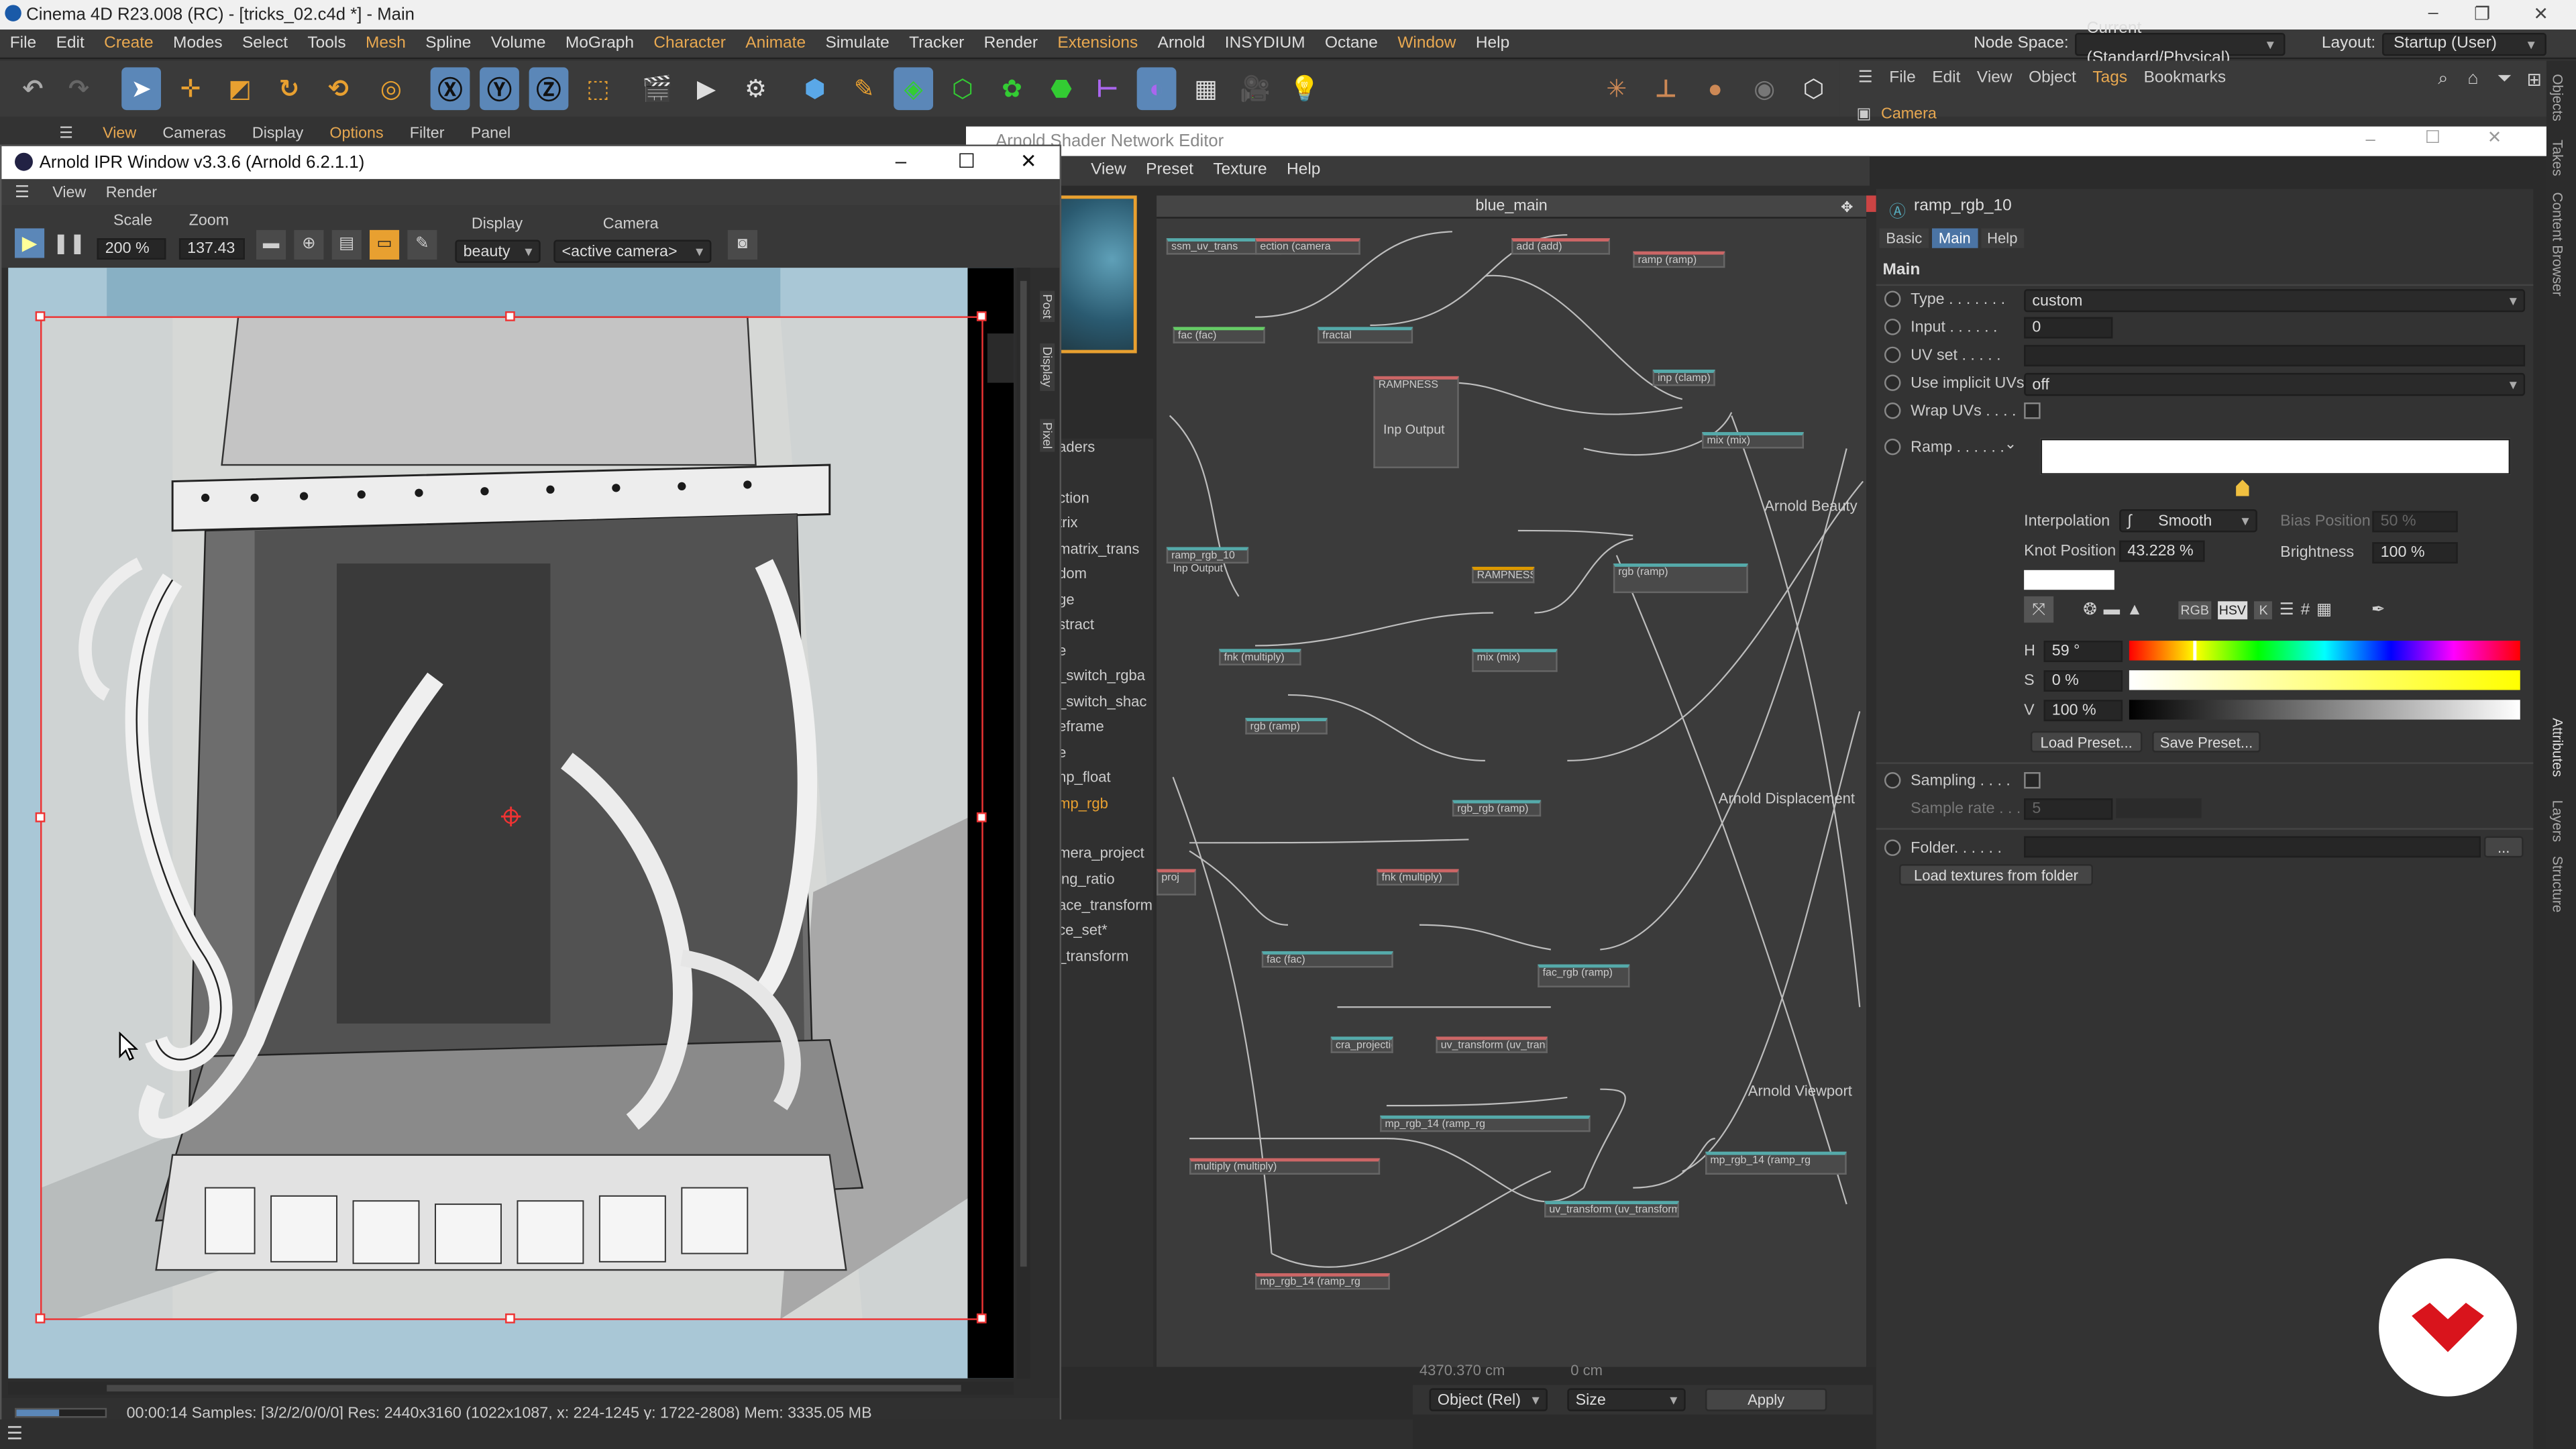 The width and height of the screenshot is (2576, 1449). Describe the element at coordinates (2068, 328) in the screenshot. I see `input-field: 0` at that location.